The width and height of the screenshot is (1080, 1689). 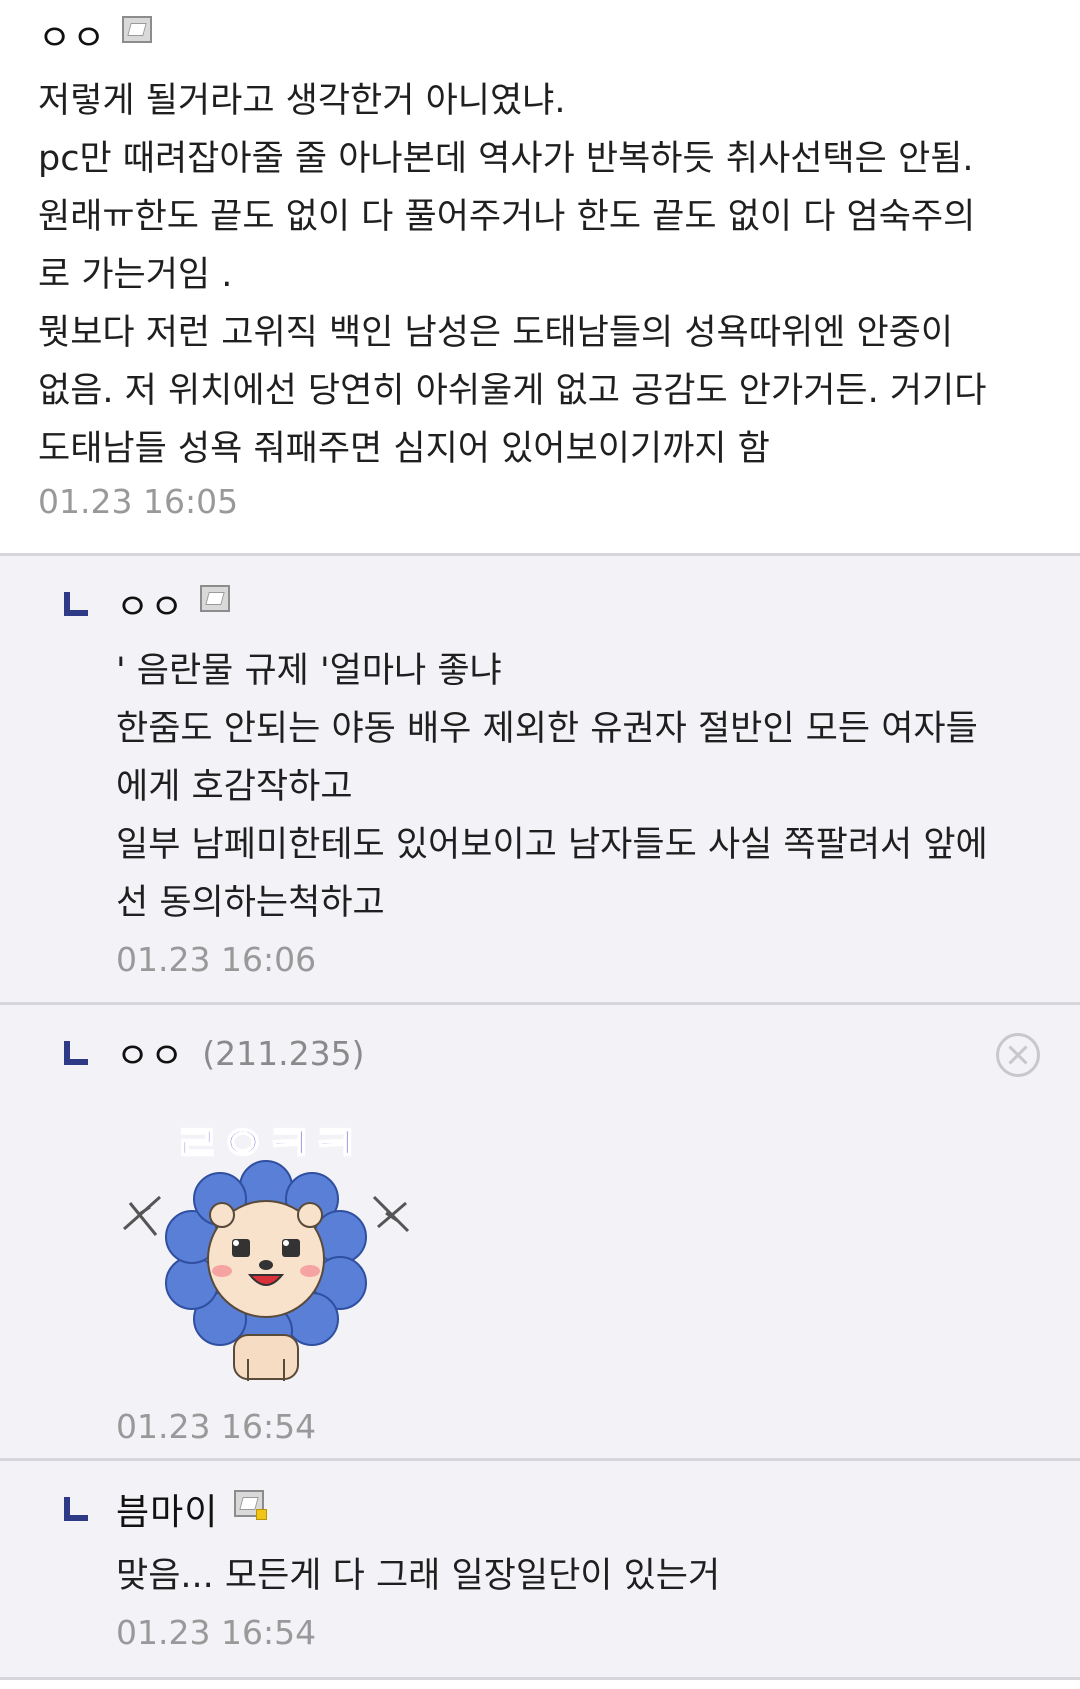 What do you see at coordinates (251, 1504) in the screenshot?
I see `gallog-fixed-icon` at bounding box center [251, 1504].